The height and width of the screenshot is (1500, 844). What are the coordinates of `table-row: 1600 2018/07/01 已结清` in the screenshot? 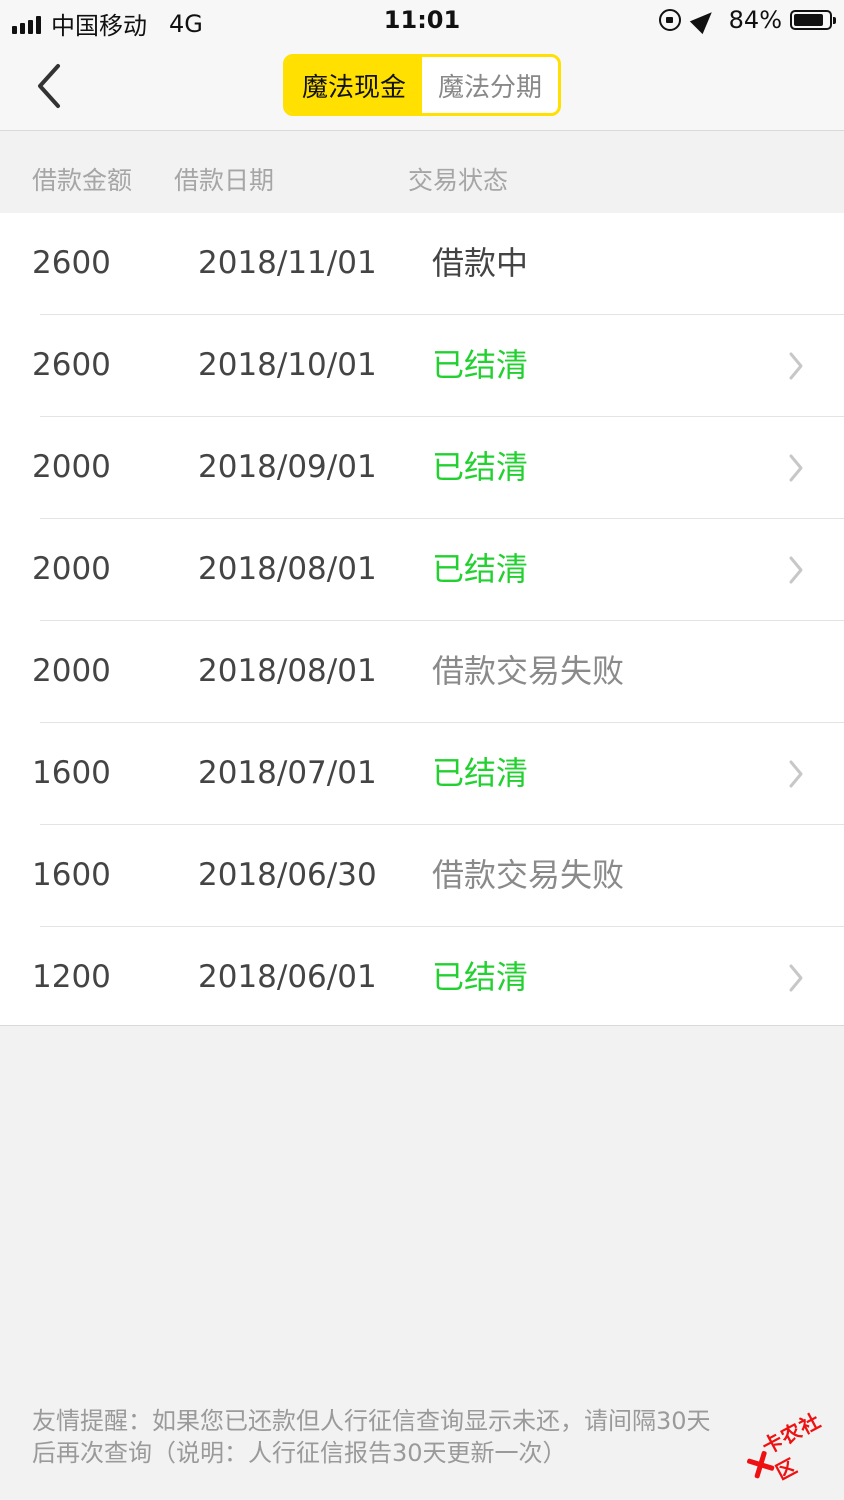 It's located at (422, 774).